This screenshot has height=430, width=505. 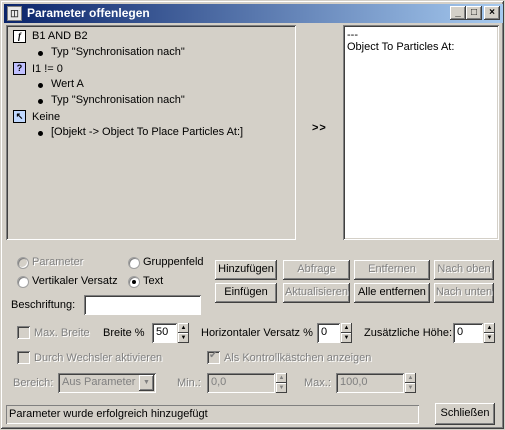 What do you see at coordinates (60, 36) in the screenshot?
I see `tree-node: B1 AND B2` at bounding box center [60, 36].